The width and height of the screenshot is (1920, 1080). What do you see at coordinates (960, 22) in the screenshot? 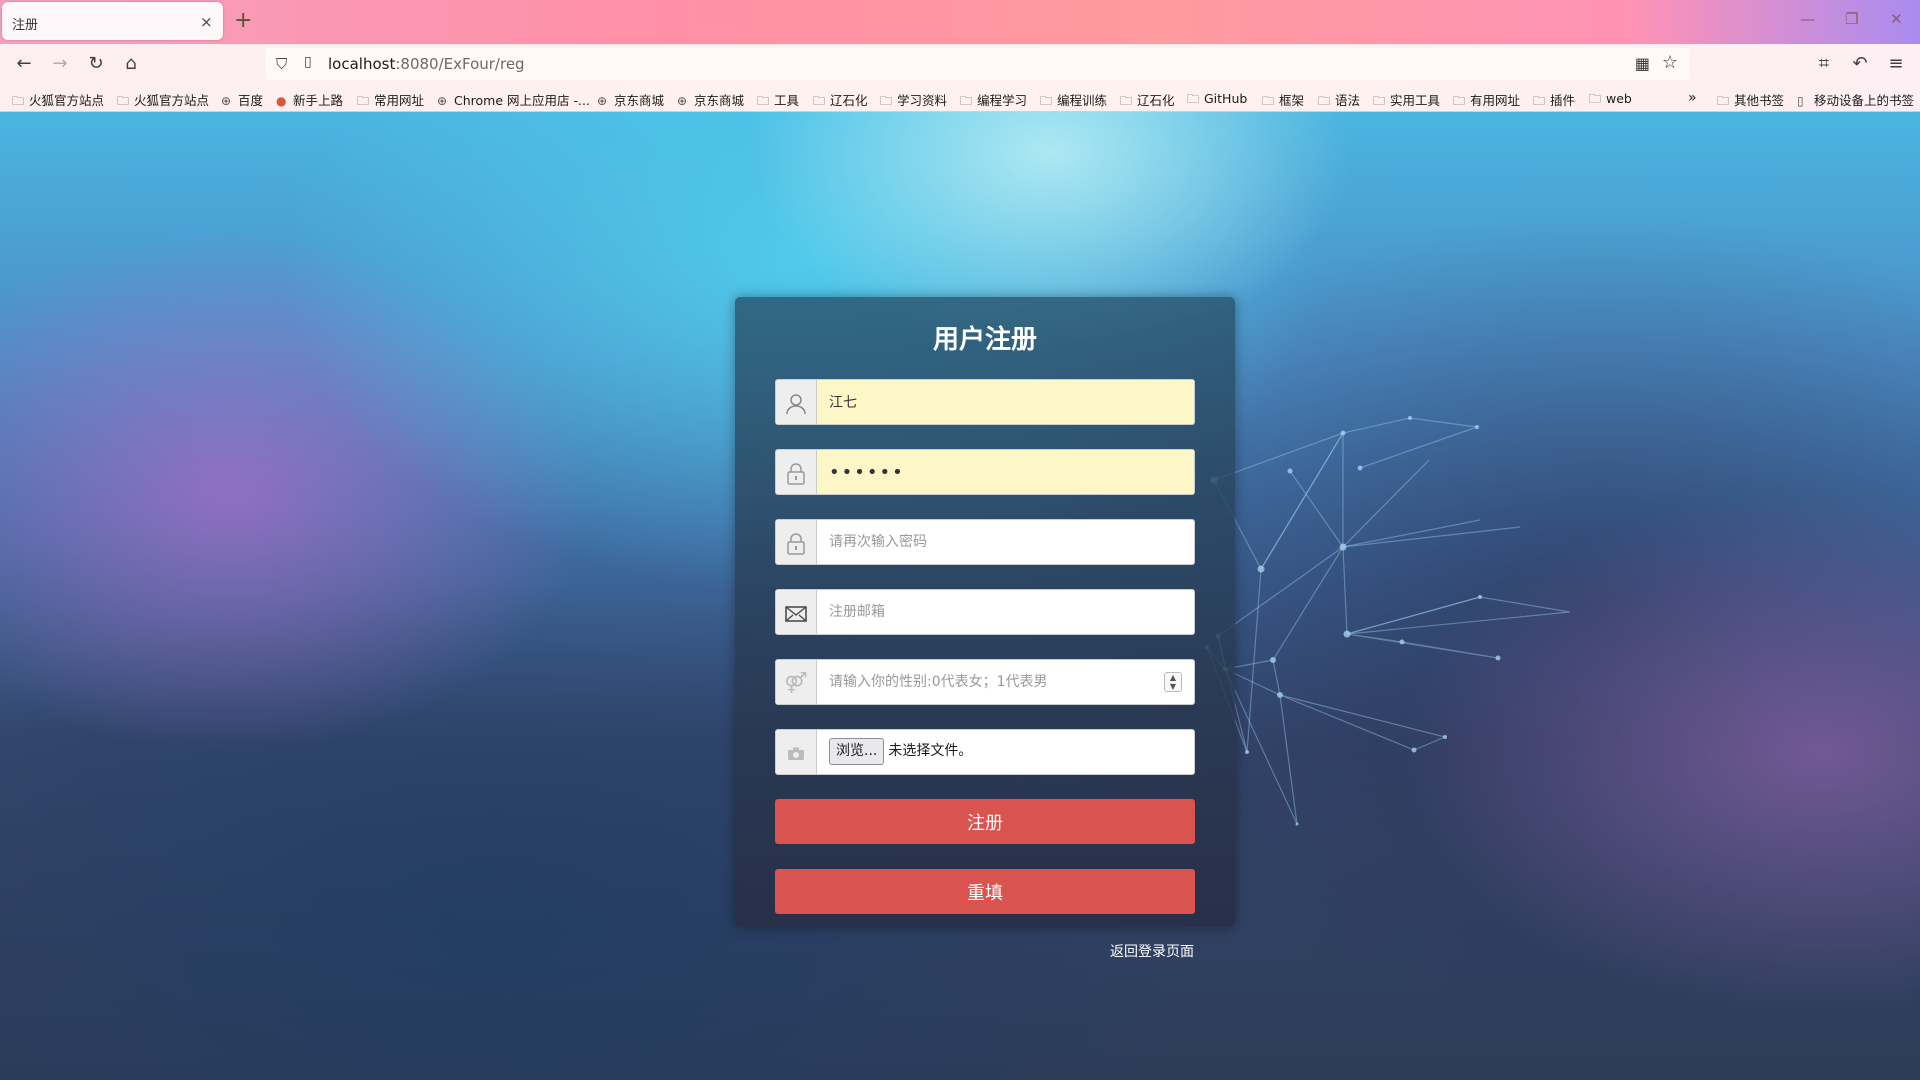
I see `tab-bar: 注册 × + — ❐ ✕` at bounding box center [960, 22].